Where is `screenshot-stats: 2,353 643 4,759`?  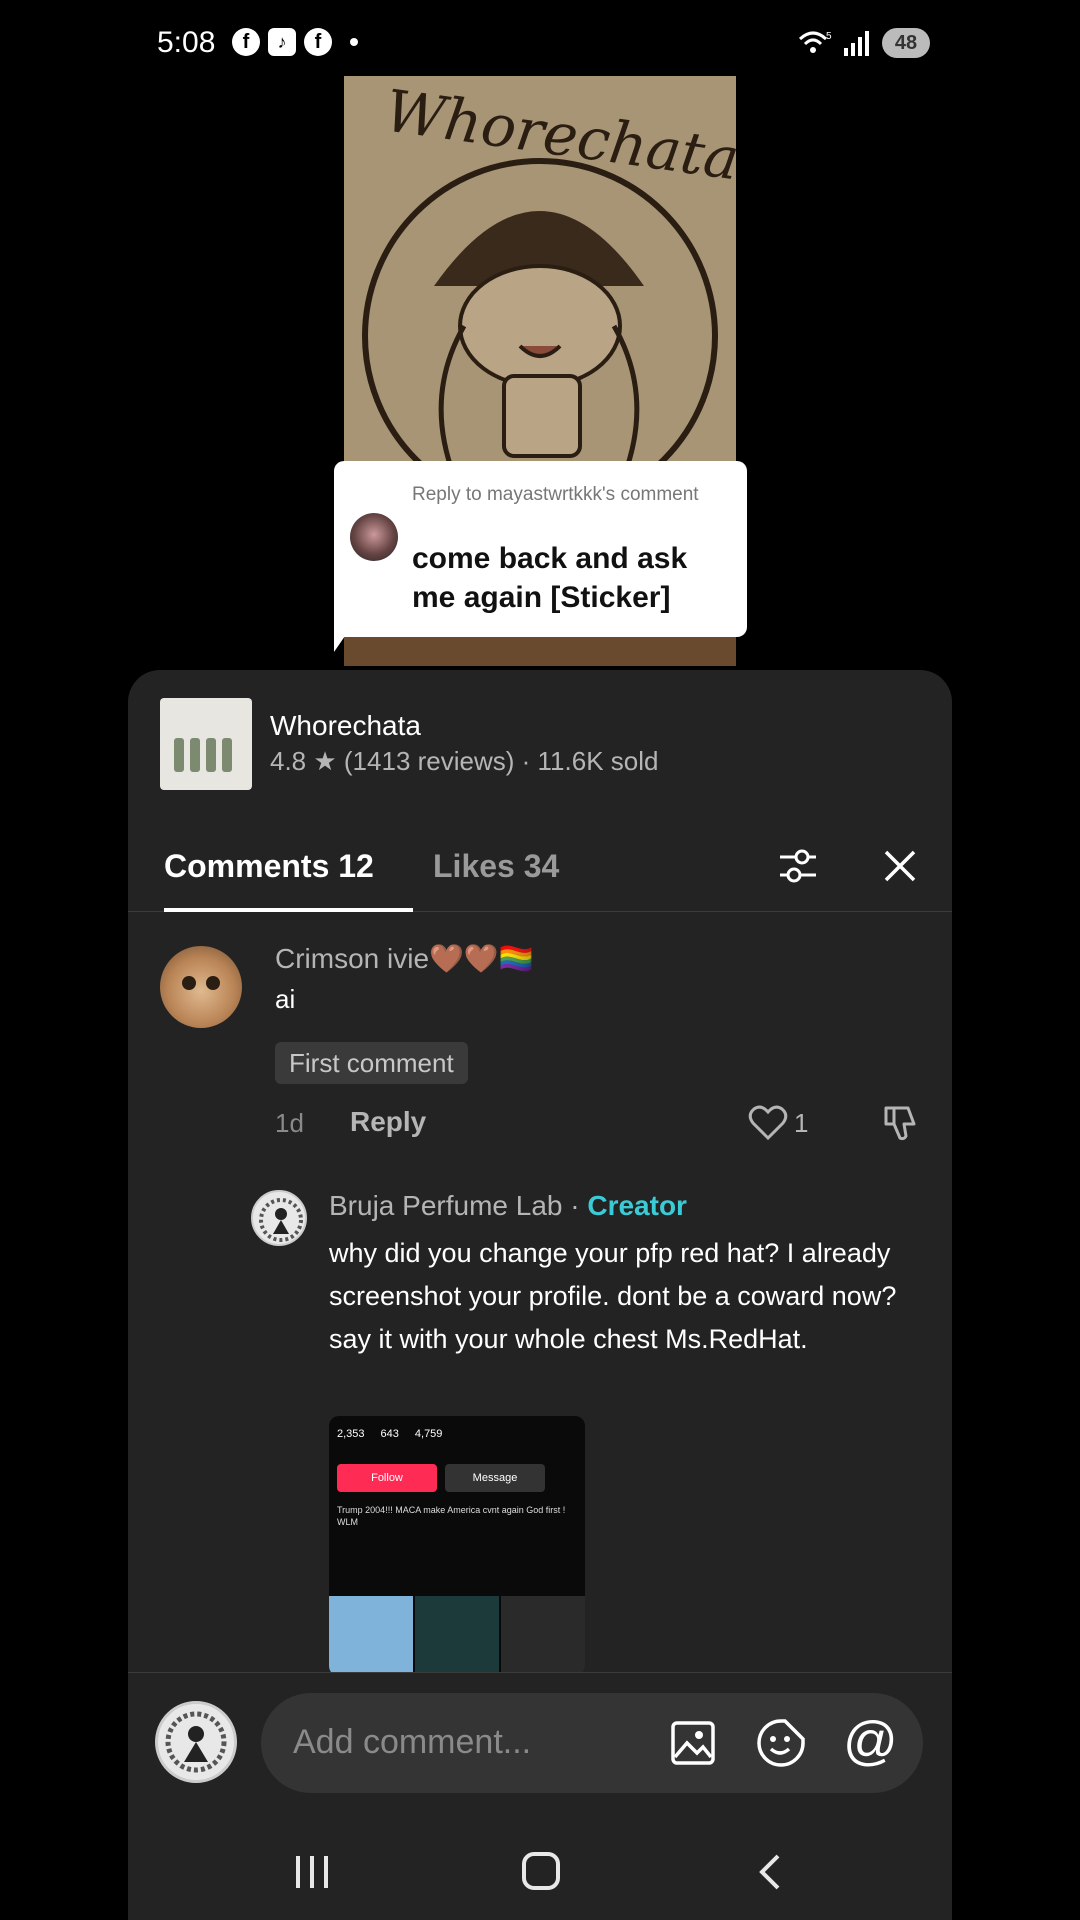 screenshot-stats: 2,353 643 4,759 is located at coordinates (389, 1434).